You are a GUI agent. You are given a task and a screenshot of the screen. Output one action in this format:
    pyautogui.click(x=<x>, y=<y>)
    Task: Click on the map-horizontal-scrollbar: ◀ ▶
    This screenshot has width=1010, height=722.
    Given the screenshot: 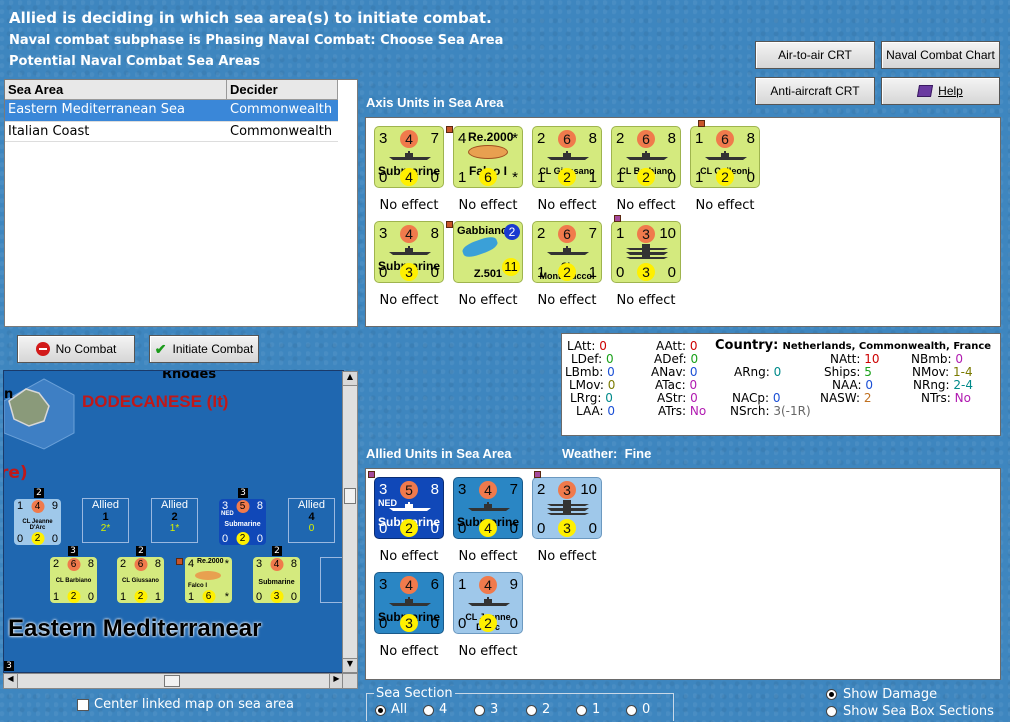 What is the action you would take?
    pyautogui.click(x=173, y=681)
    